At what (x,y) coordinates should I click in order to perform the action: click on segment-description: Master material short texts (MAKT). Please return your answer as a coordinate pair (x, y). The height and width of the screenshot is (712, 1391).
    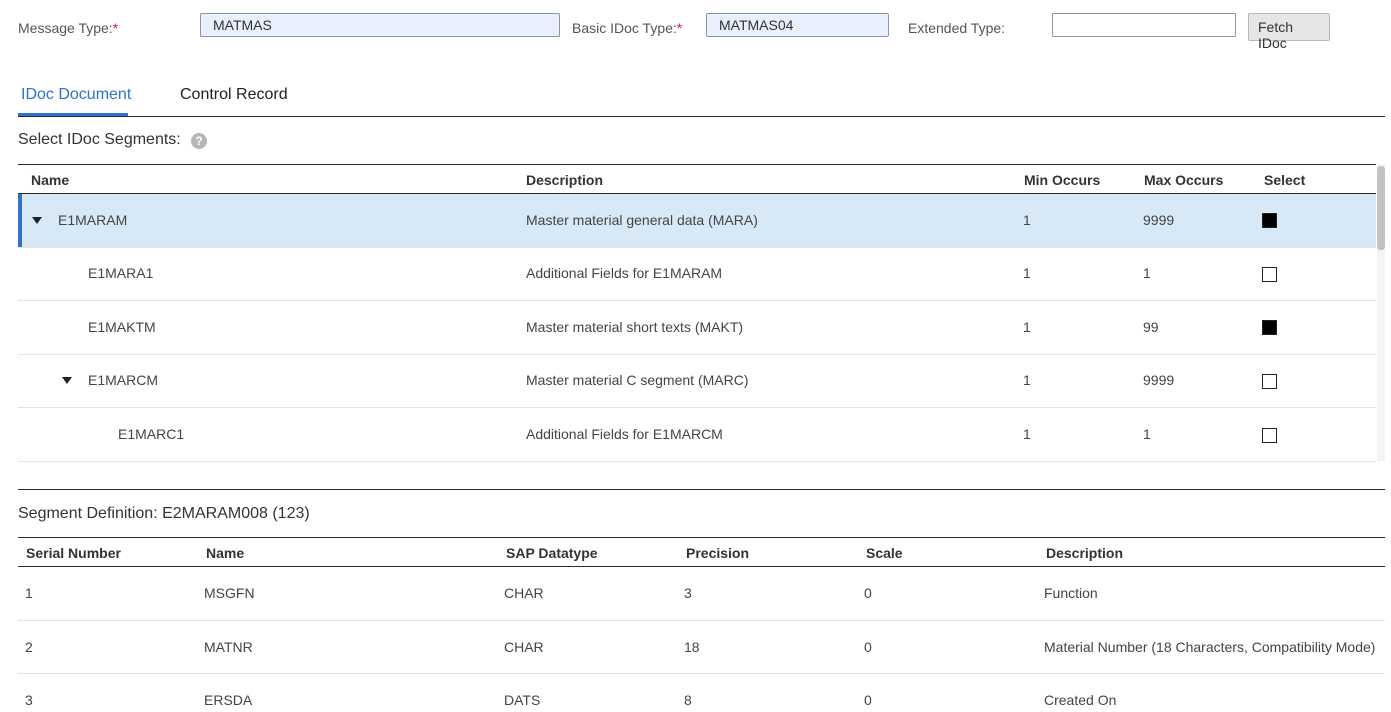
    Looking at the image, I should click on (635, 327).